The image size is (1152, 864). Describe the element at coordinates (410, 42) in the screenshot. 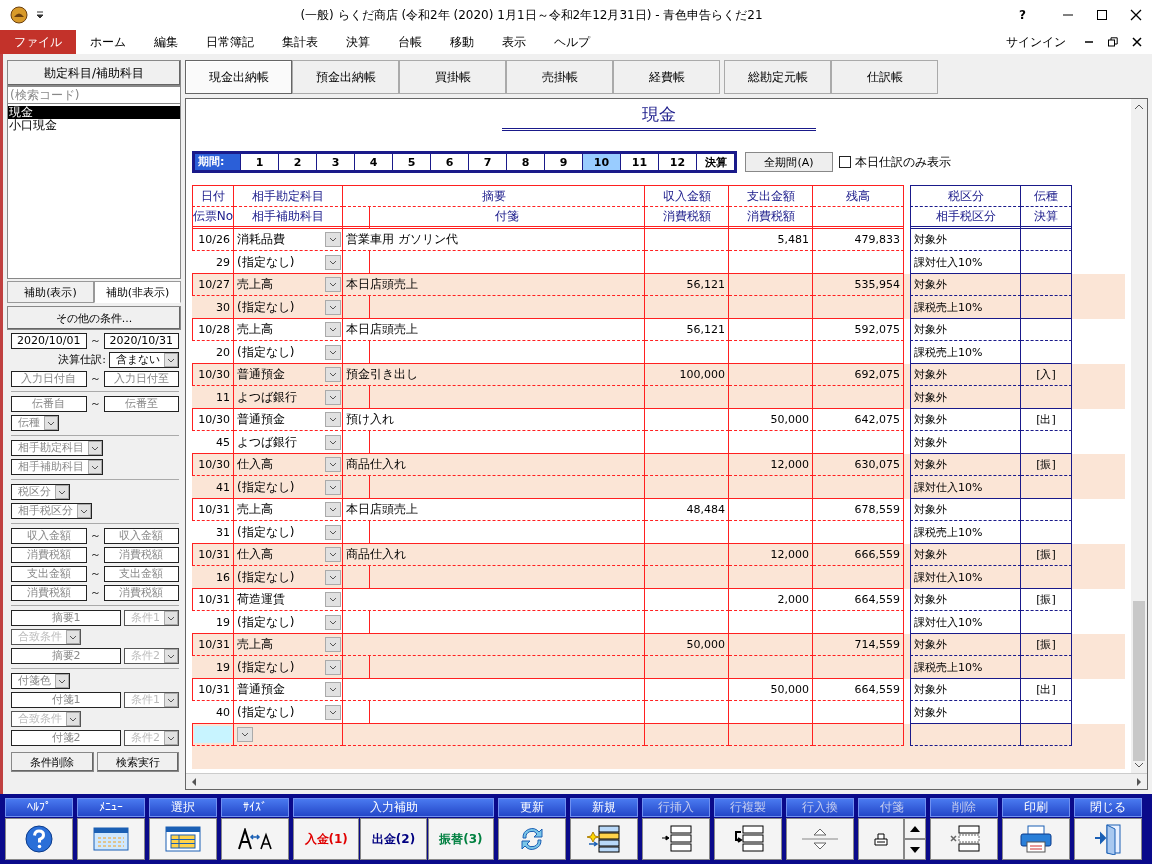

I see `menu-item: 台帳` at that location.